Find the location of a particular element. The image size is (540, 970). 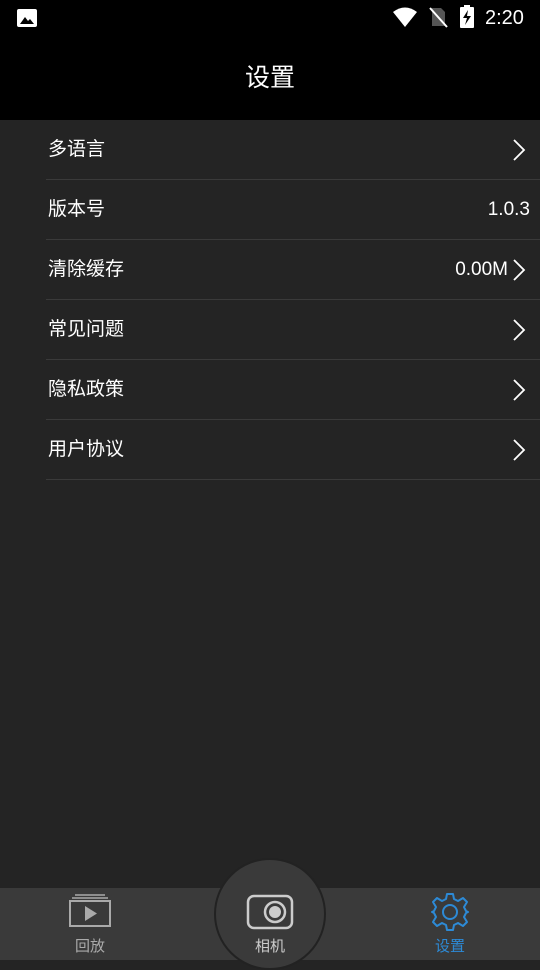

settings-item-version: 版本号 1.0.3 is located at coordinates (293, 210).